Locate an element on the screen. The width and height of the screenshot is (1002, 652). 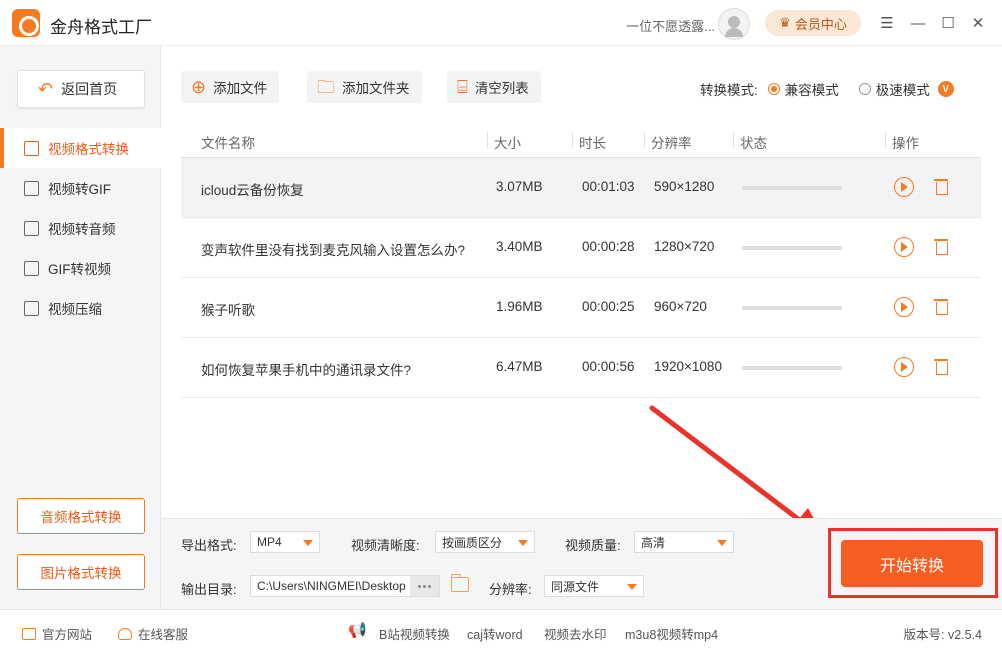
vip-badge-icon: V is located at coordinates (945, 89).